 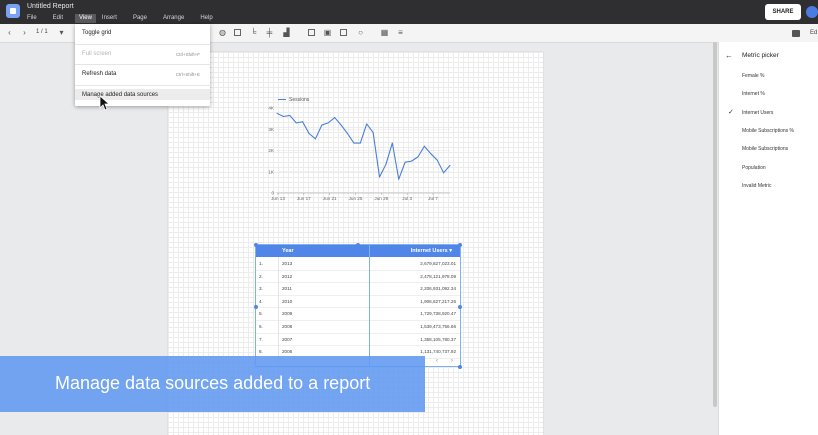 What do you see at coordinates (438, 289) in the screenshot?
I see `cell-internet-users: 2,206,931,092.34` at bounding box center [438, 289].